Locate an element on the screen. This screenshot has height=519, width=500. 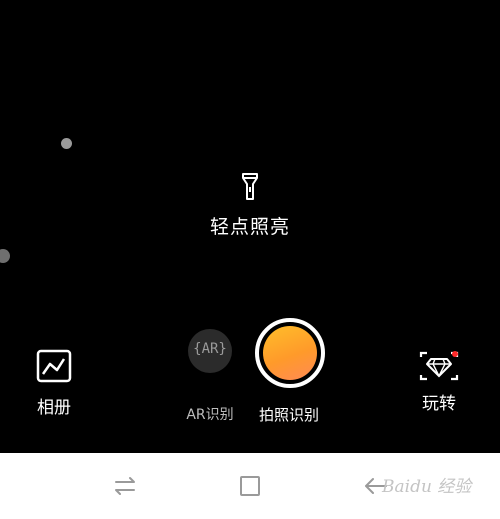
album-button: 相册 is located at coordinates (54, 383).